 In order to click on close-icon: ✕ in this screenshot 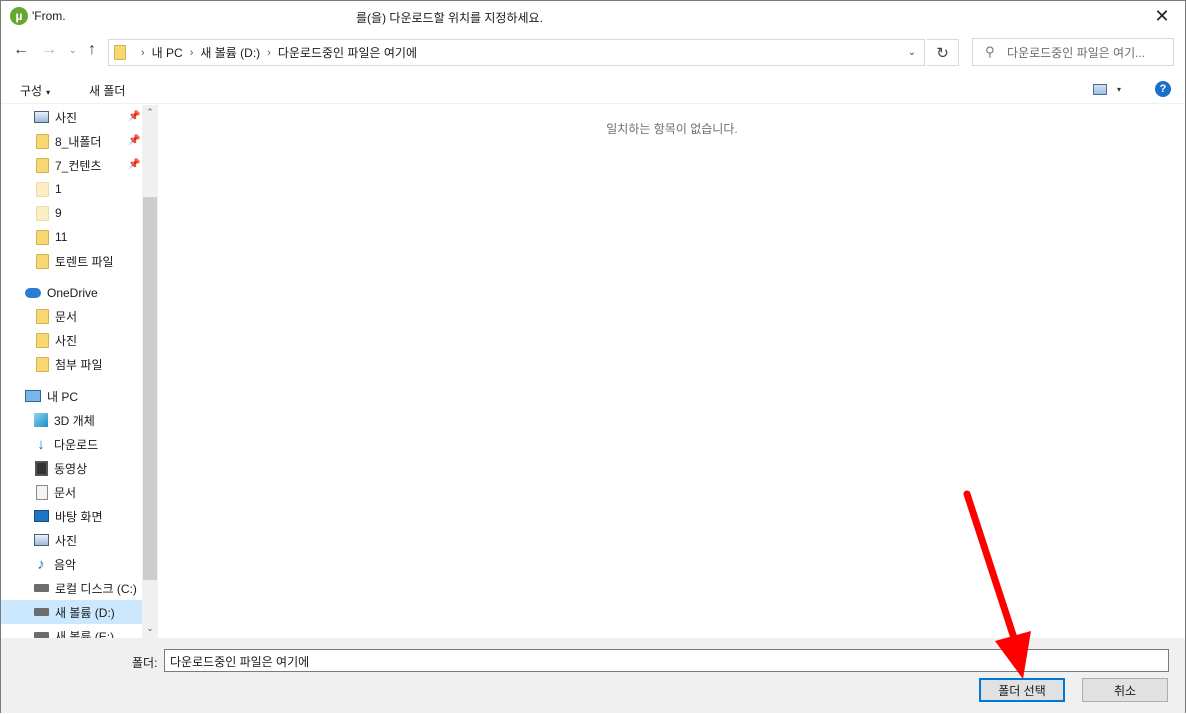, I will do `click(1162, 16)`.